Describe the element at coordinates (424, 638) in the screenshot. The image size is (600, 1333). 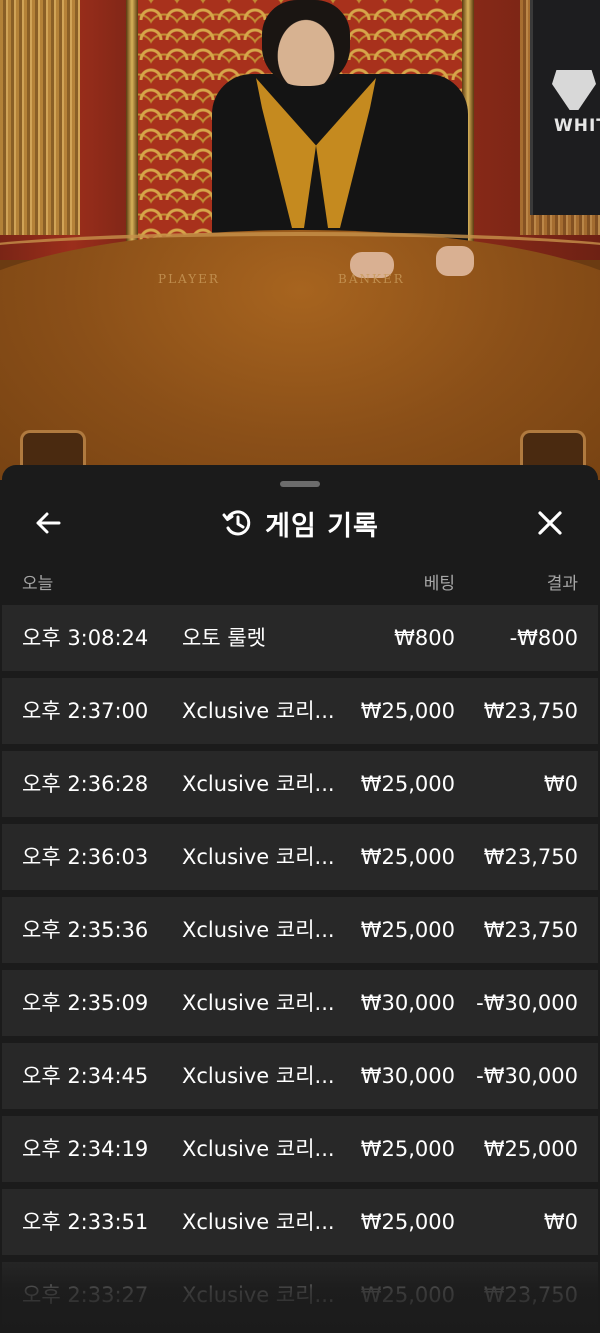
I see `row-bet: ₩800` at that location.